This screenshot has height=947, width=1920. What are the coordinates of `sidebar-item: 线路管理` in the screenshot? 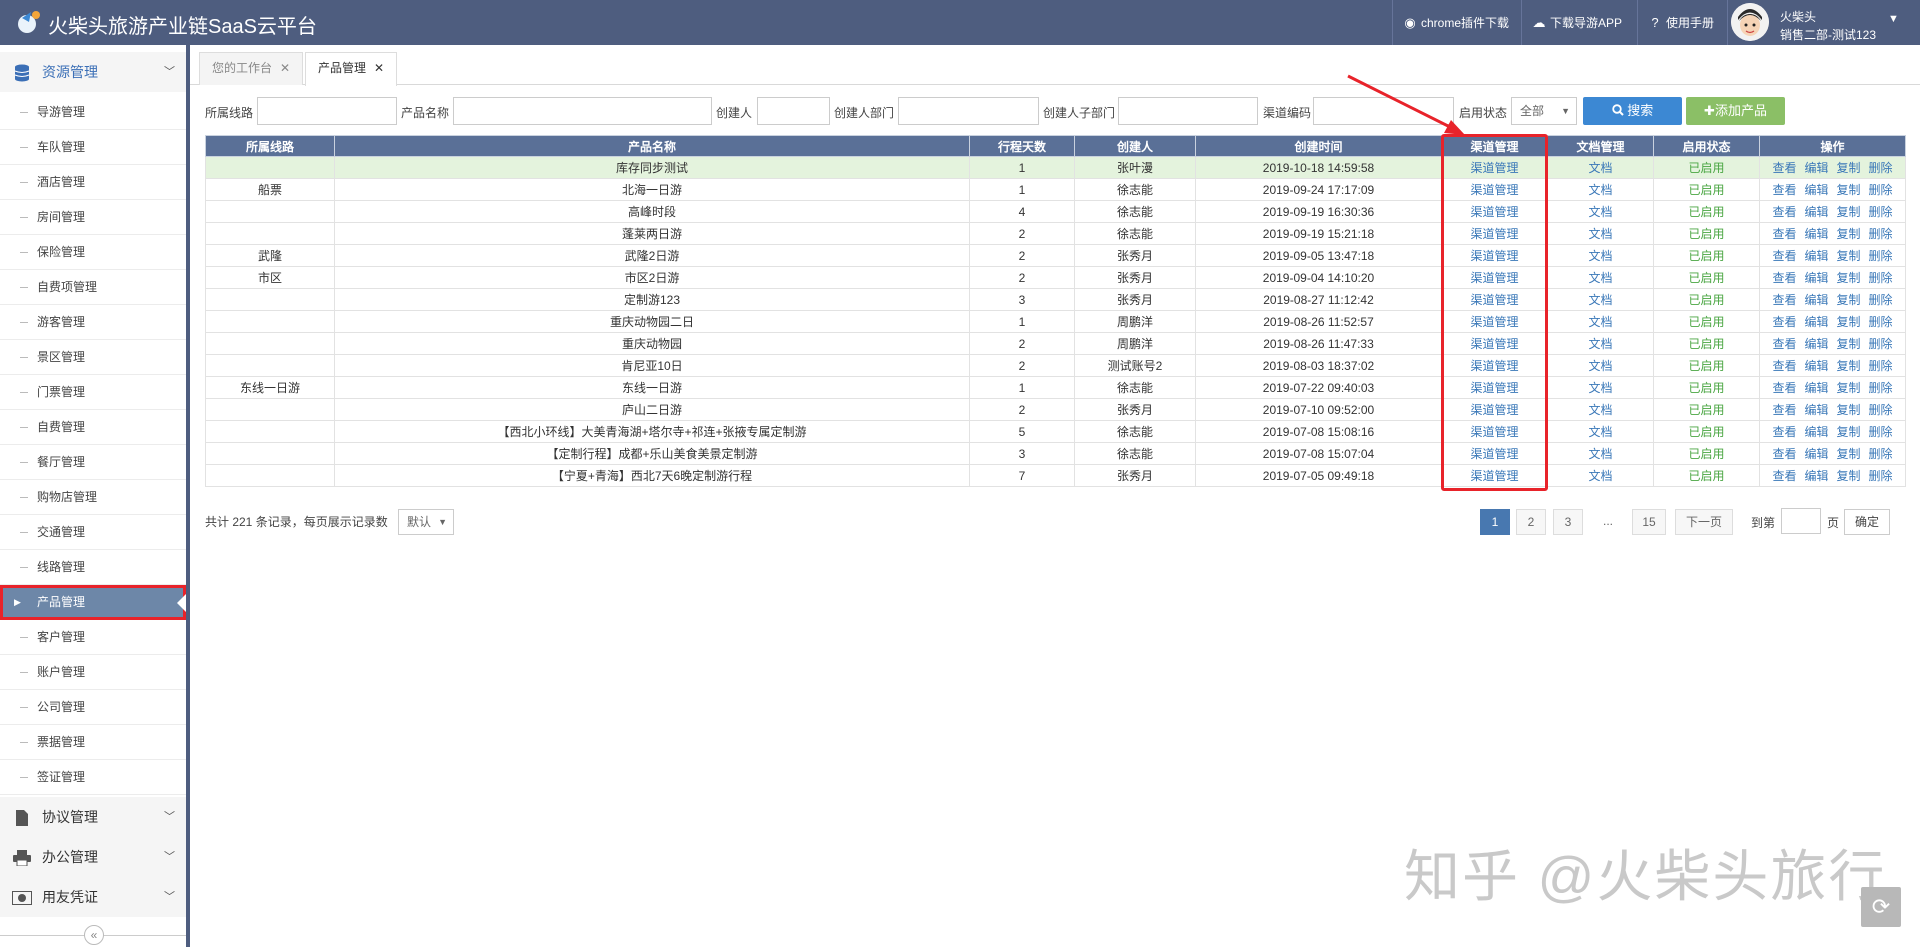 It's located at (93, 567).